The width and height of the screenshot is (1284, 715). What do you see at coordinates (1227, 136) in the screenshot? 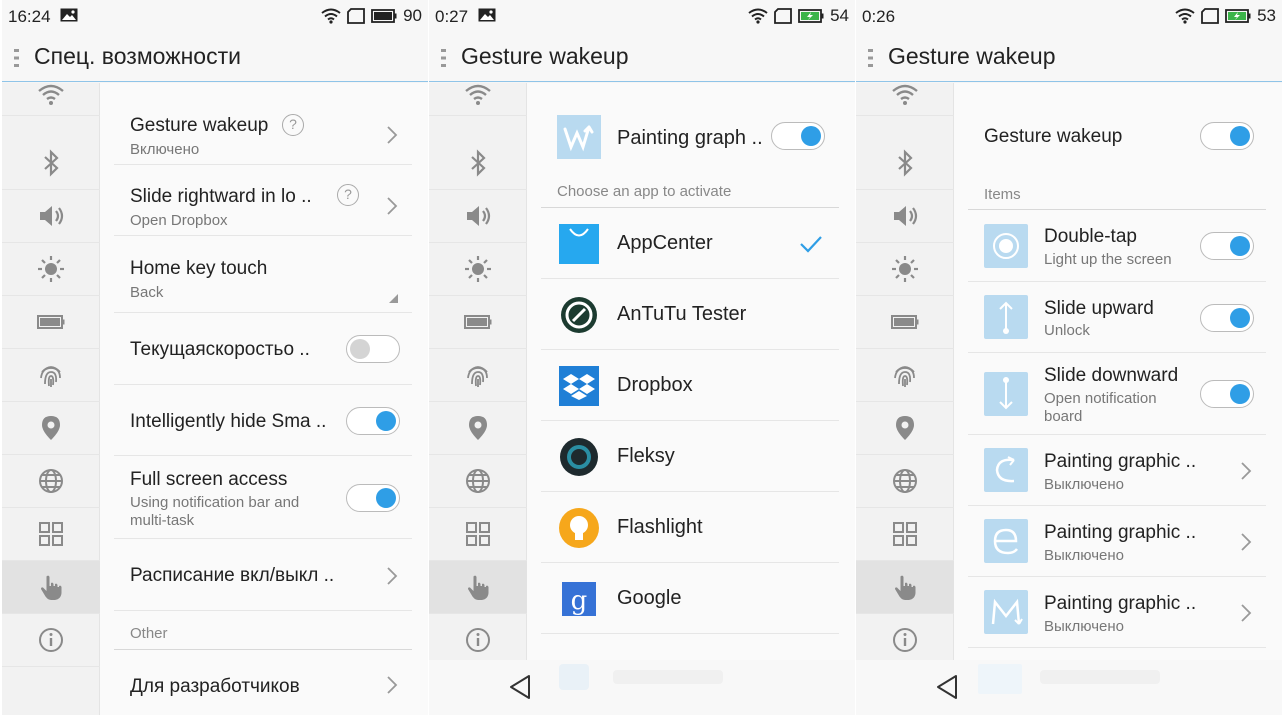
I see `gesture-wakeup-toggle` at bounding box center [1227, 136].